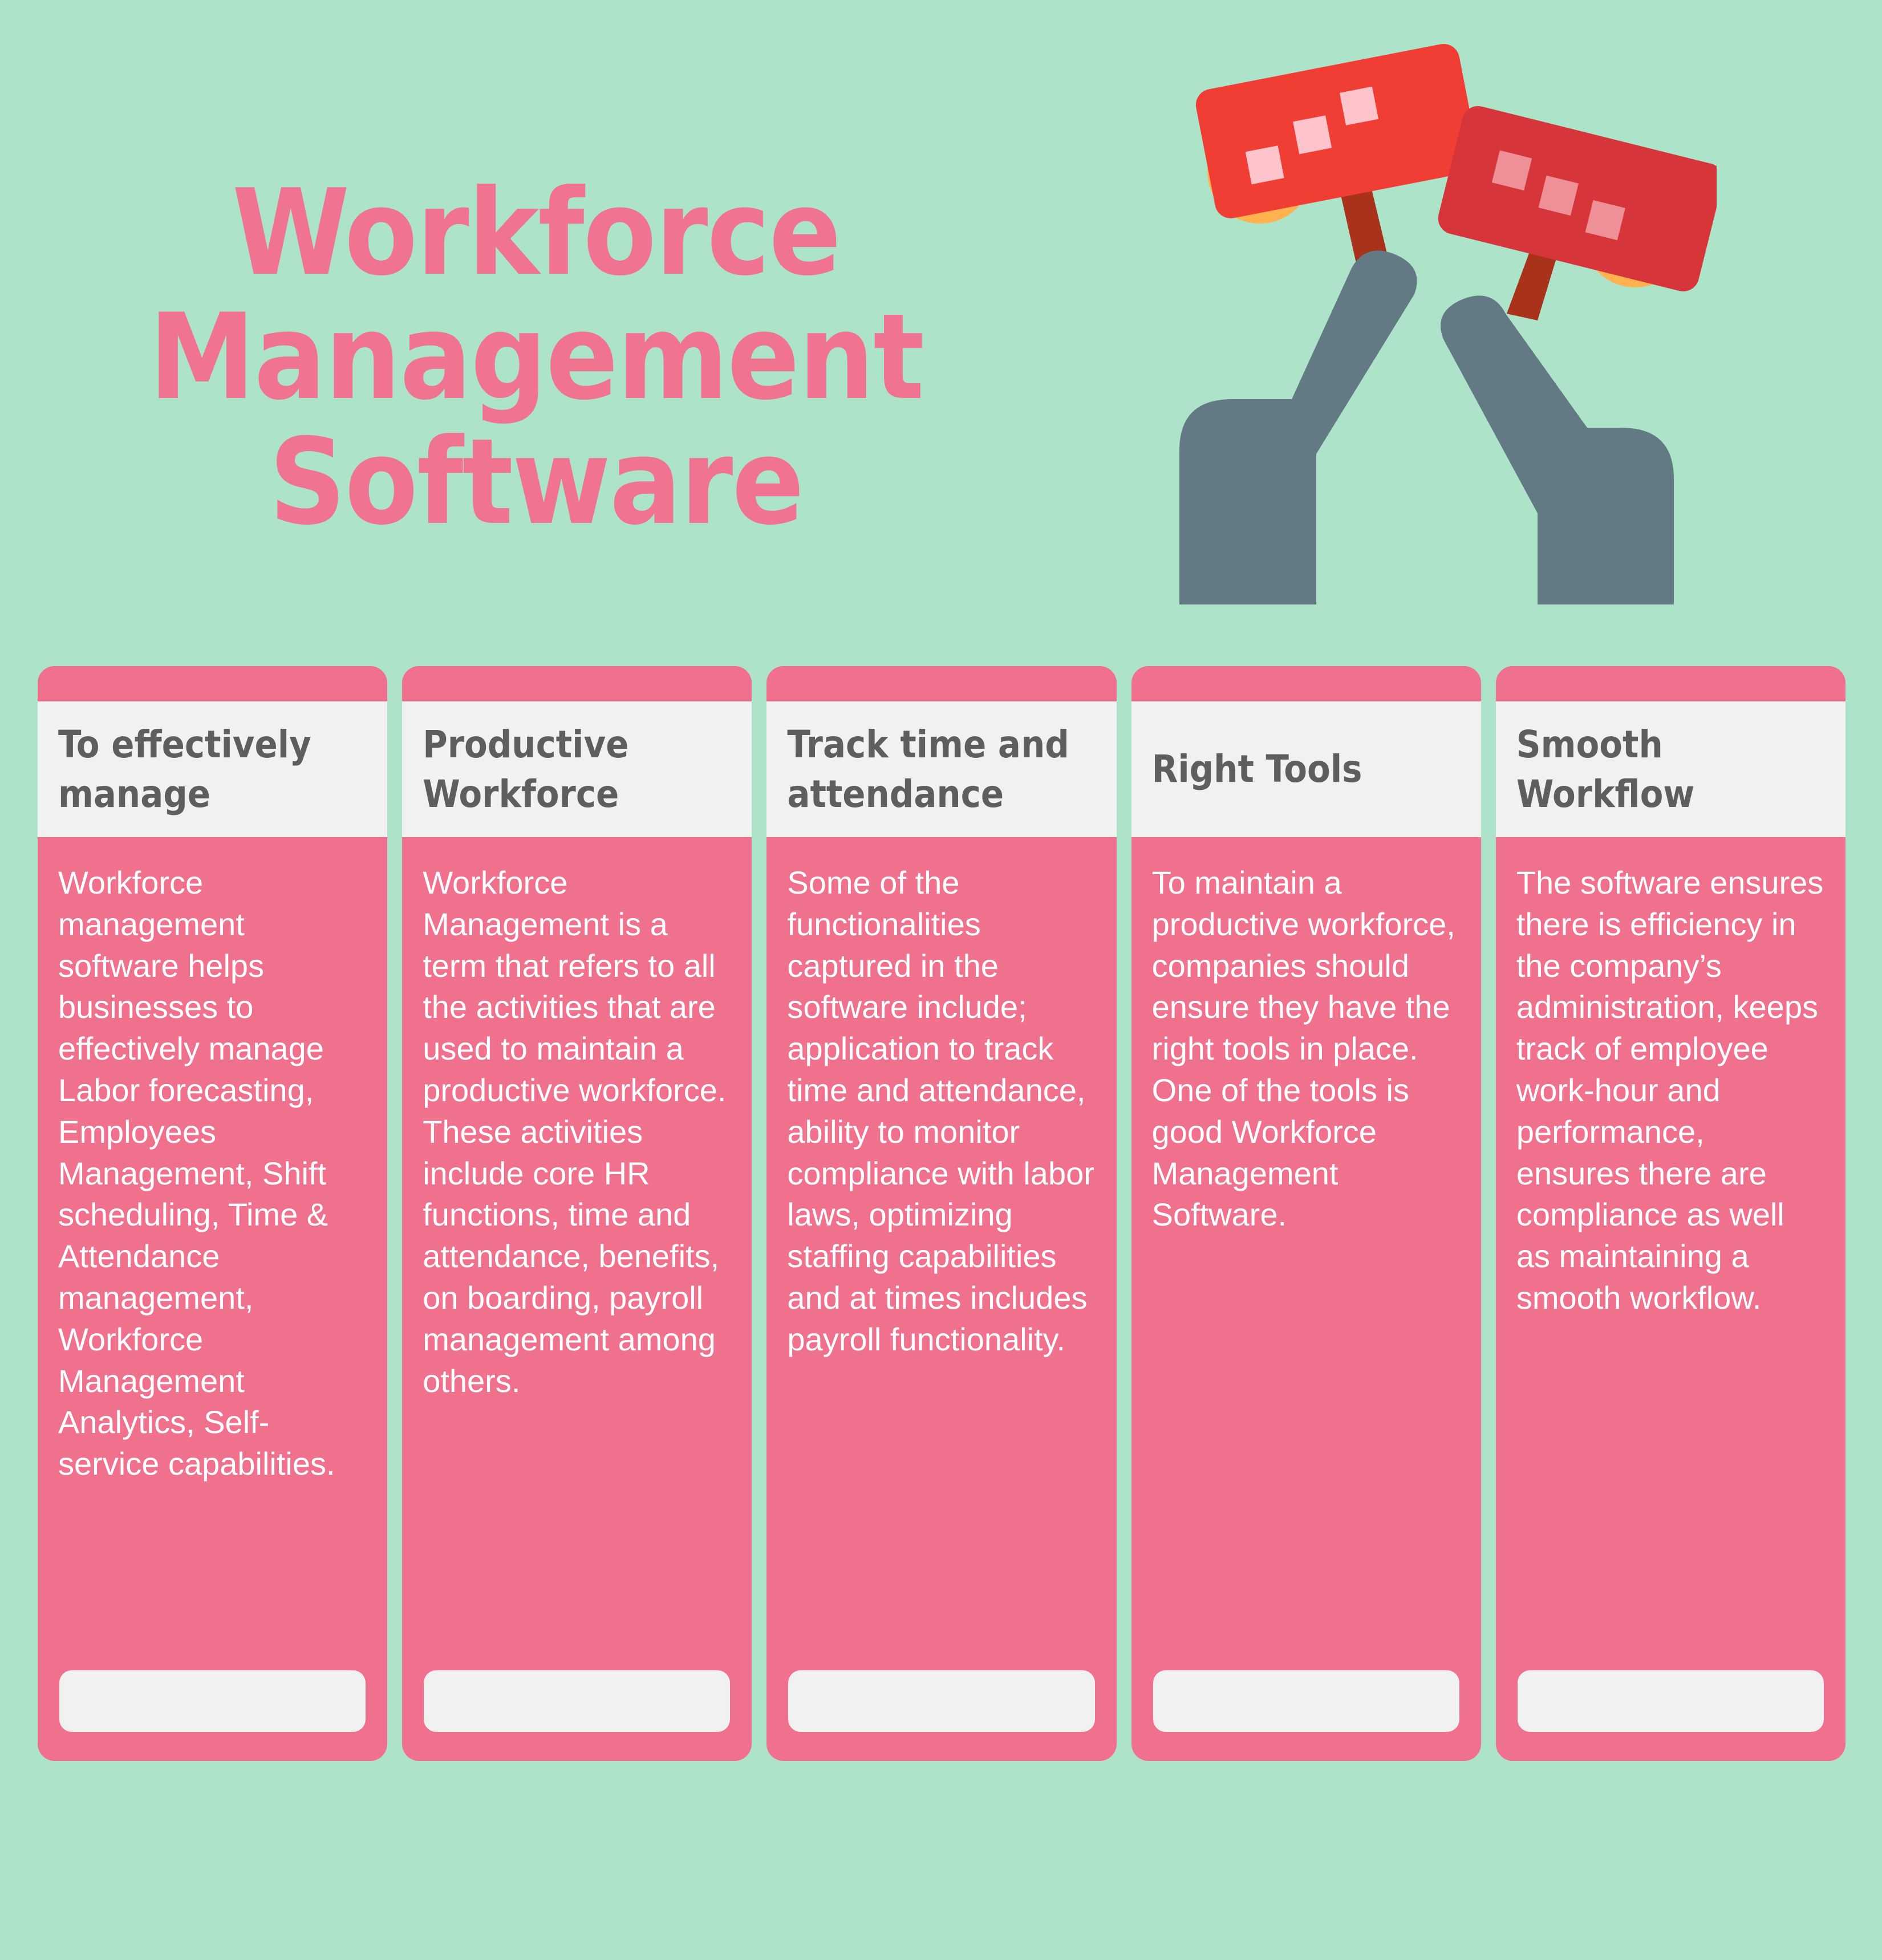  What do you see at coordinates (1577, 198) in the screenshot?
I see `right-protest-sign-icon` at bounding box center [1577, 198].